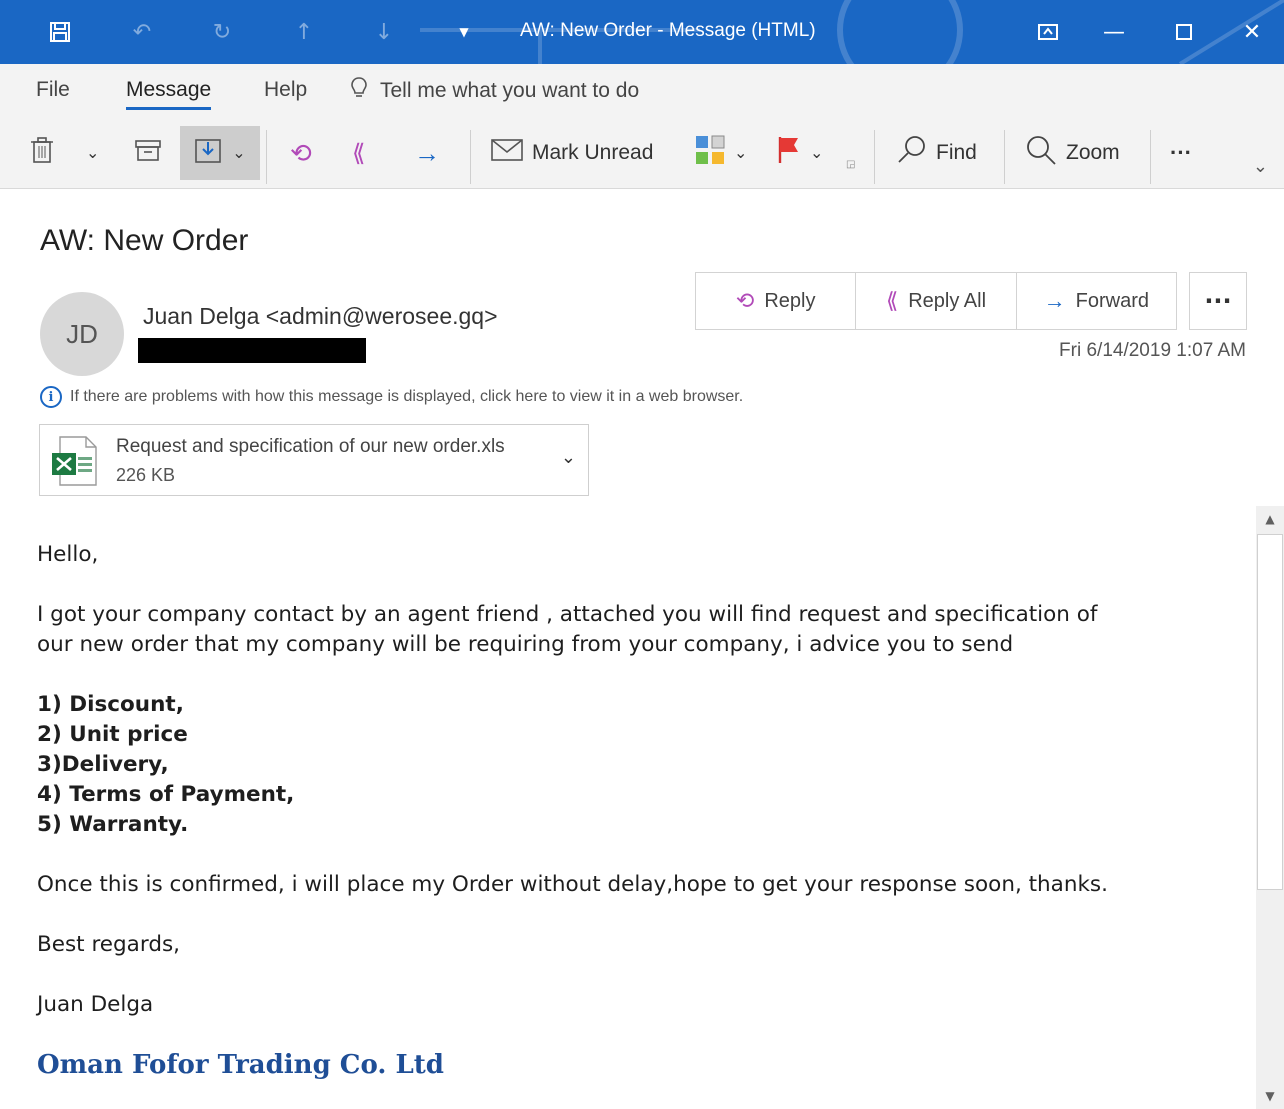 This screenshot has width=1284, height=1109. What do you see at coordinates (51, 397) in the screenshot?
I see `info-icon: i` at bounding box center [51, 397].